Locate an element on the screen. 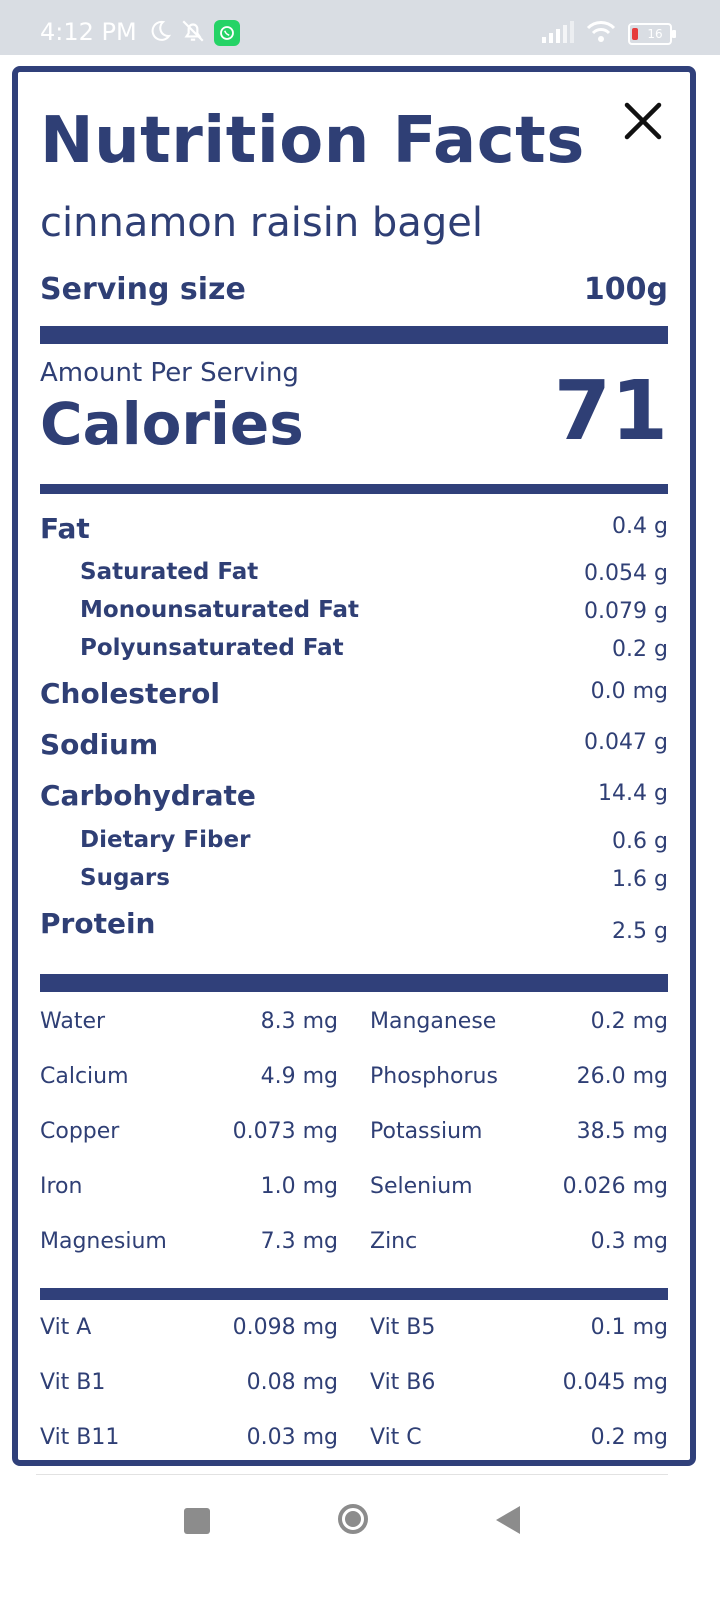 The image size is (720, 1600). mineral-row: Magnesium 7.3 mg Zinc 0.3 mg is located at coordinates (354, 1246).